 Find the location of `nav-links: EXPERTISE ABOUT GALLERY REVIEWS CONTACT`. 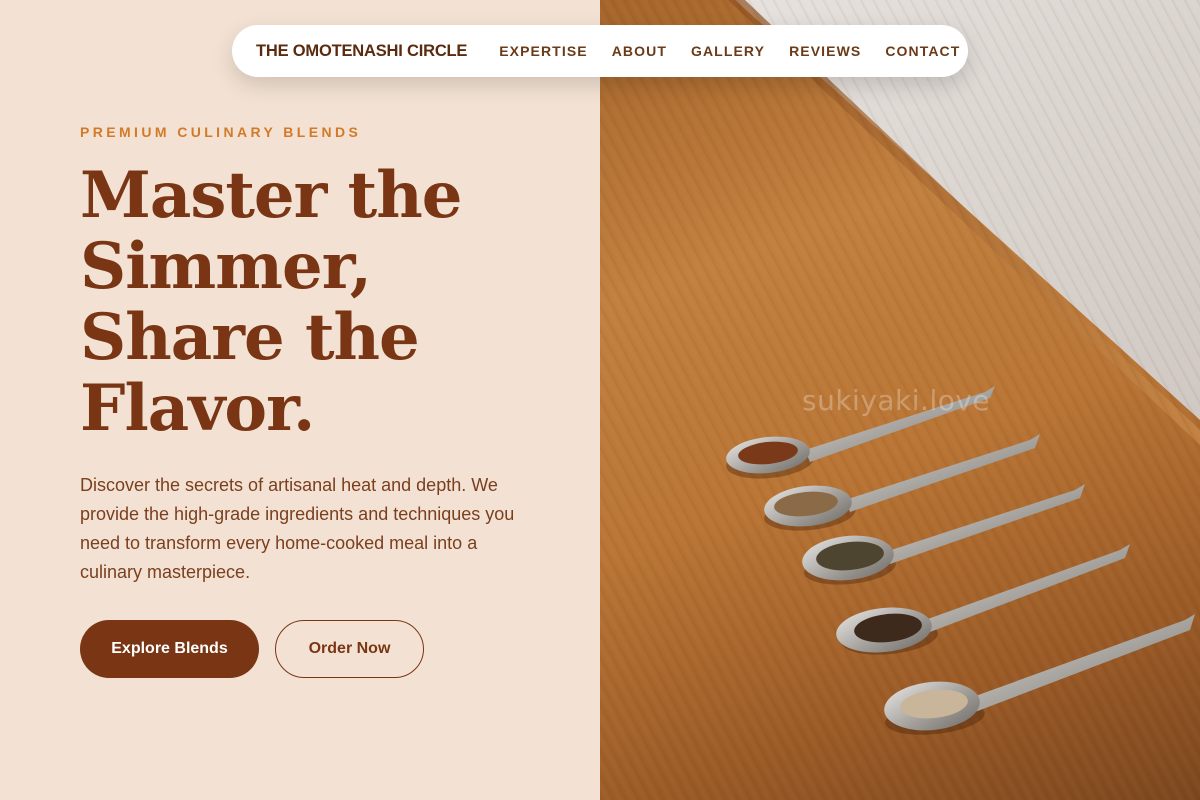

nav-links: EXPERTISE ABOUT GALLERY REVIEWS CONTACT is located at coordinates (729, 51).